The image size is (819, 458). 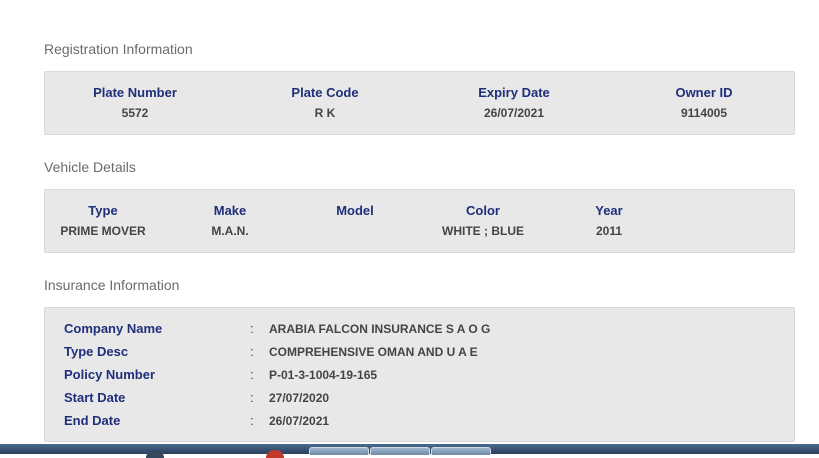 I want to click on type-desc-row: Type Desc : COMPREHENSIVE OMAN AND U A E, so click(x=424, y=354).